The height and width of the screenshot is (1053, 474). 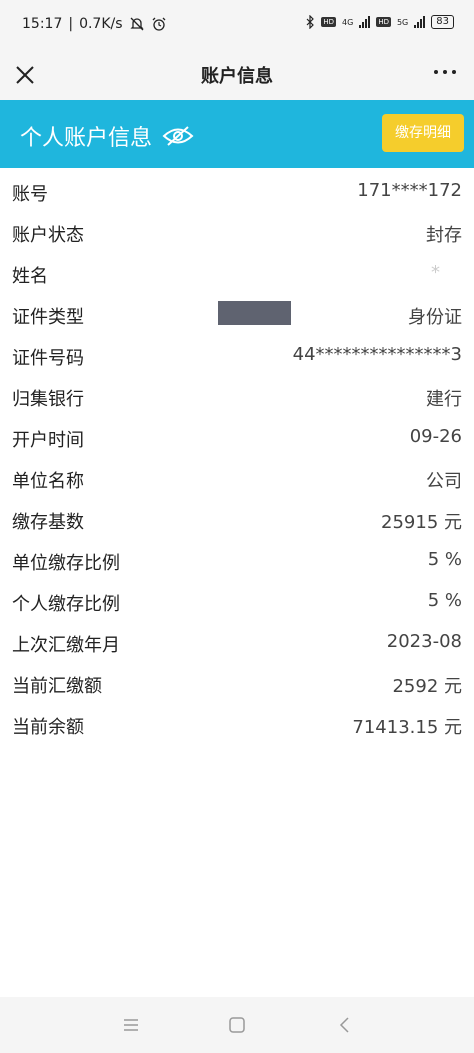 What do you see at coordinates (421, 522) in the screenshot?
I see `info-value: 25915 元` at bounding box center [421, 522].